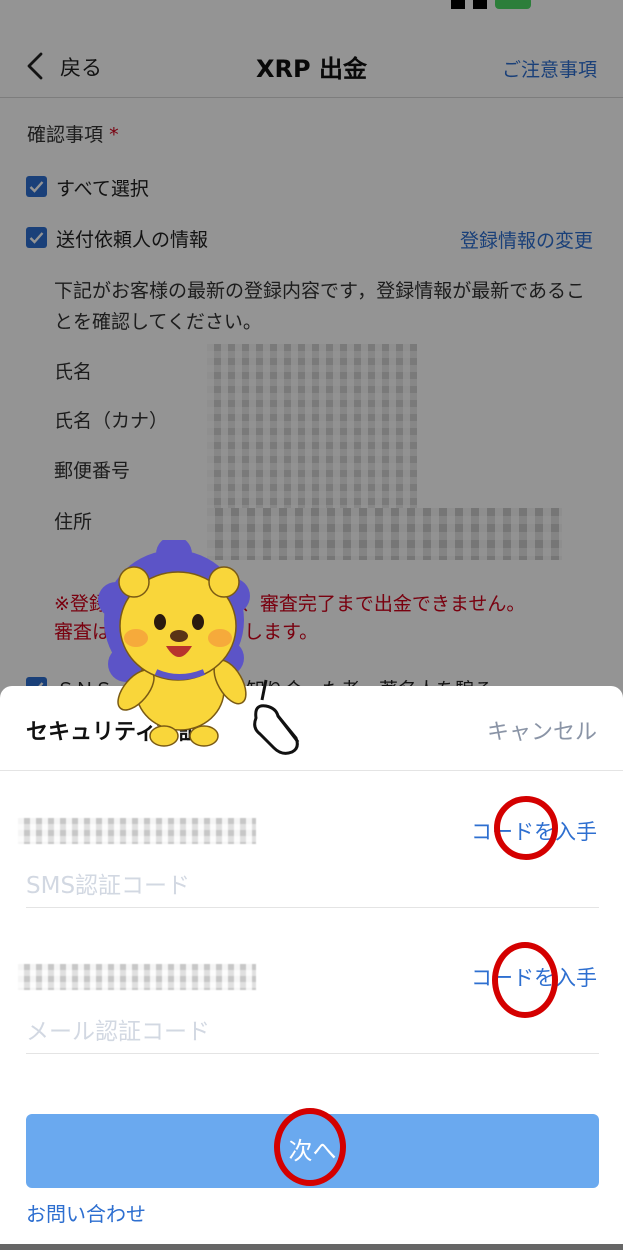 The height and width of the screenshot is (1250, 623). What do you see at coordinates (312, 1032) in the screenshot?
I see `mail-code-input` at bounding box center [312, 1032].